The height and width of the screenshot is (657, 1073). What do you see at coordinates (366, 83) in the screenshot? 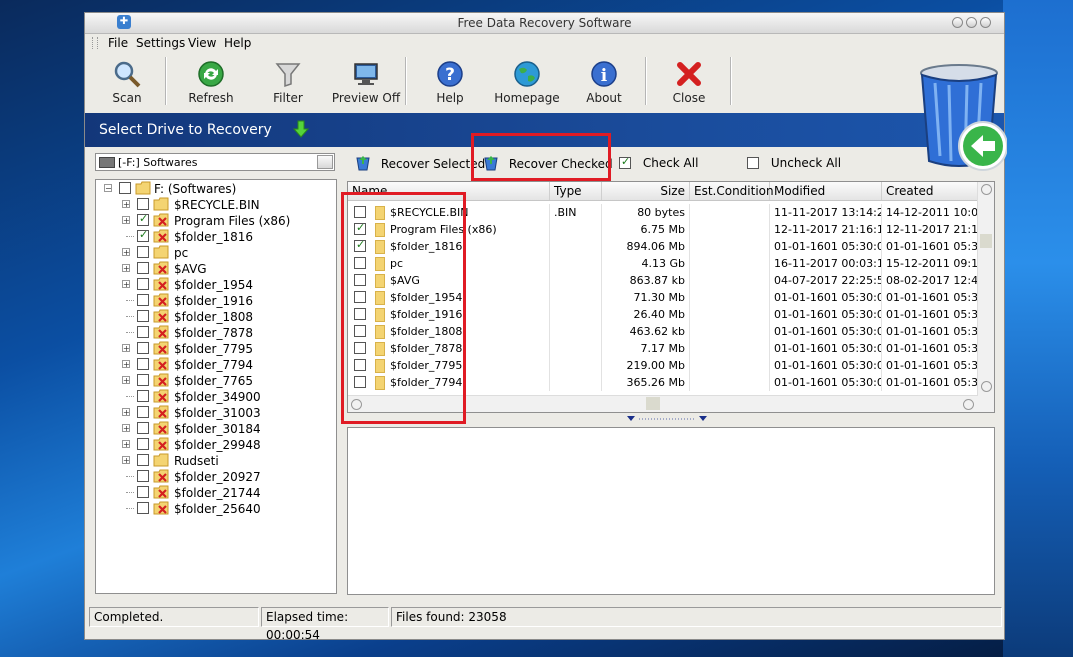
I see `preview-off-button: Preview Off` at bounding box center [366, 83].